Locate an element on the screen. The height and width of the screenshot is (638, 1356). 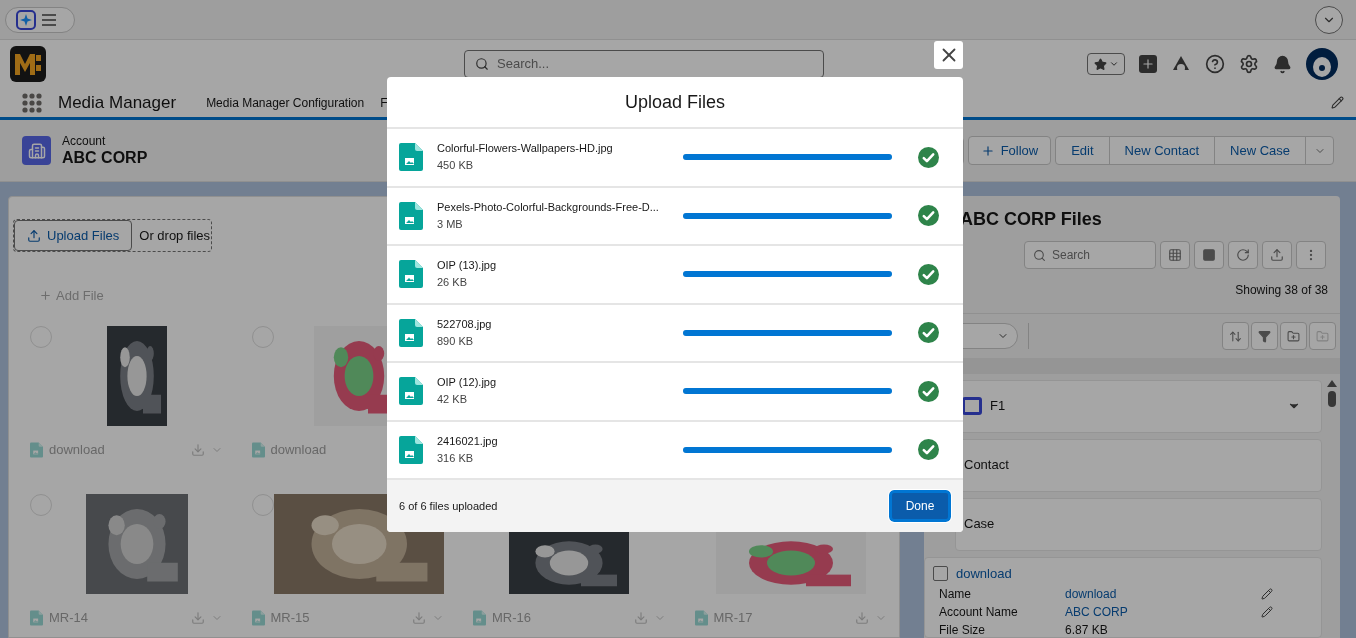
upload-files-button: Upload Files is located at coordinates (73, 235).